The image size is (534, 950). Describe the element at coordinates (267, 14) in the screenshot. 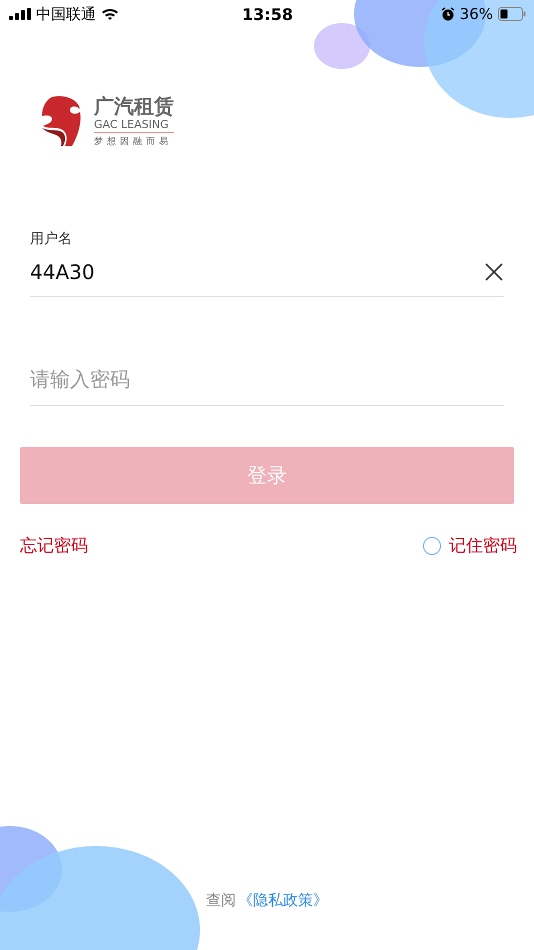

I see `status-time: 13:58` at that location.